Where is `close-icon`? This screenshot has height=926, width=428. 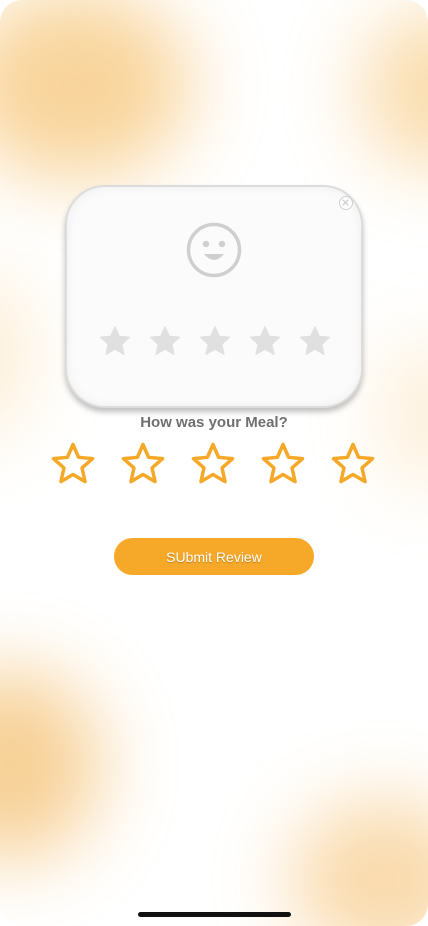 close-icon is located at coordinates (345, 202).